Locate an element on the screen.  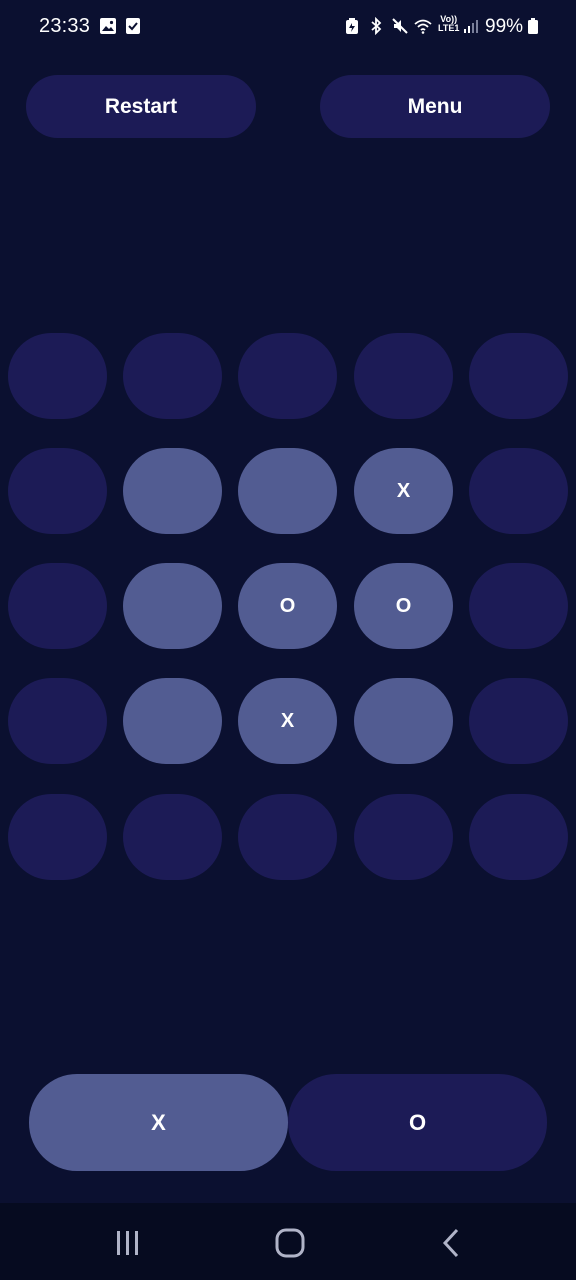
board-cell-r2-c5 is located at coordinates (518, 491).